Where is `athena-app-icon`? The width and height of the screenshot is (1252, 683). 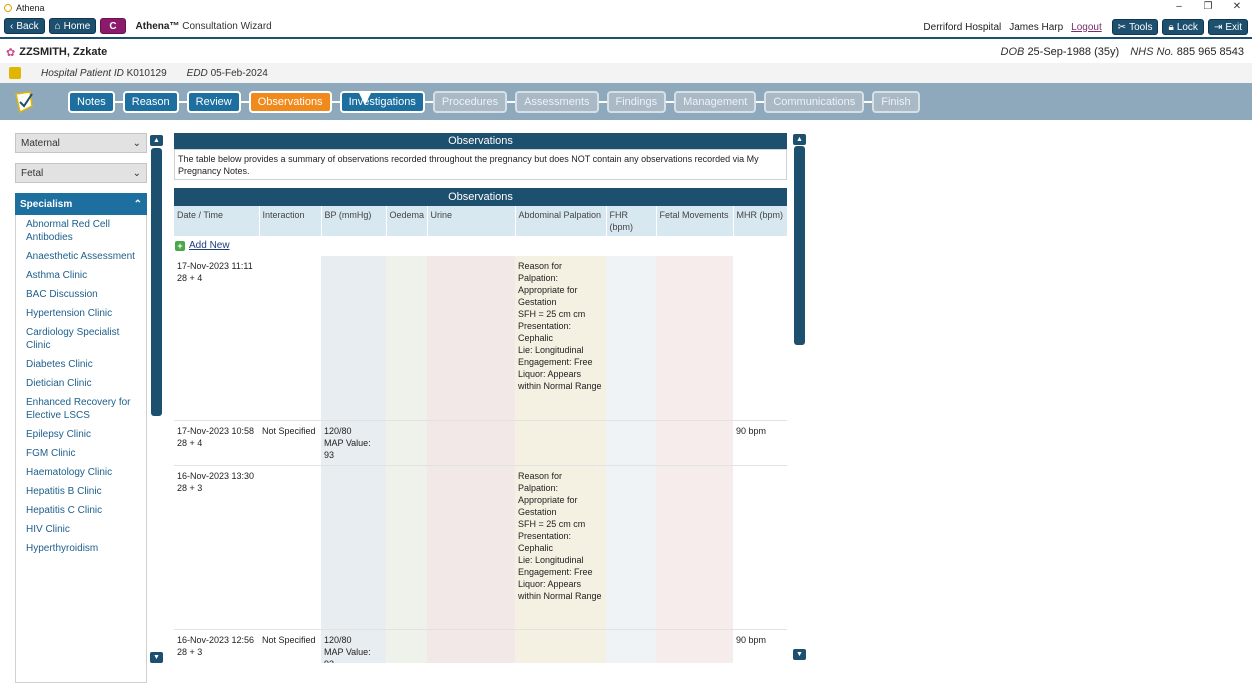
athena-app-icon is located at coordinates (8, 7).